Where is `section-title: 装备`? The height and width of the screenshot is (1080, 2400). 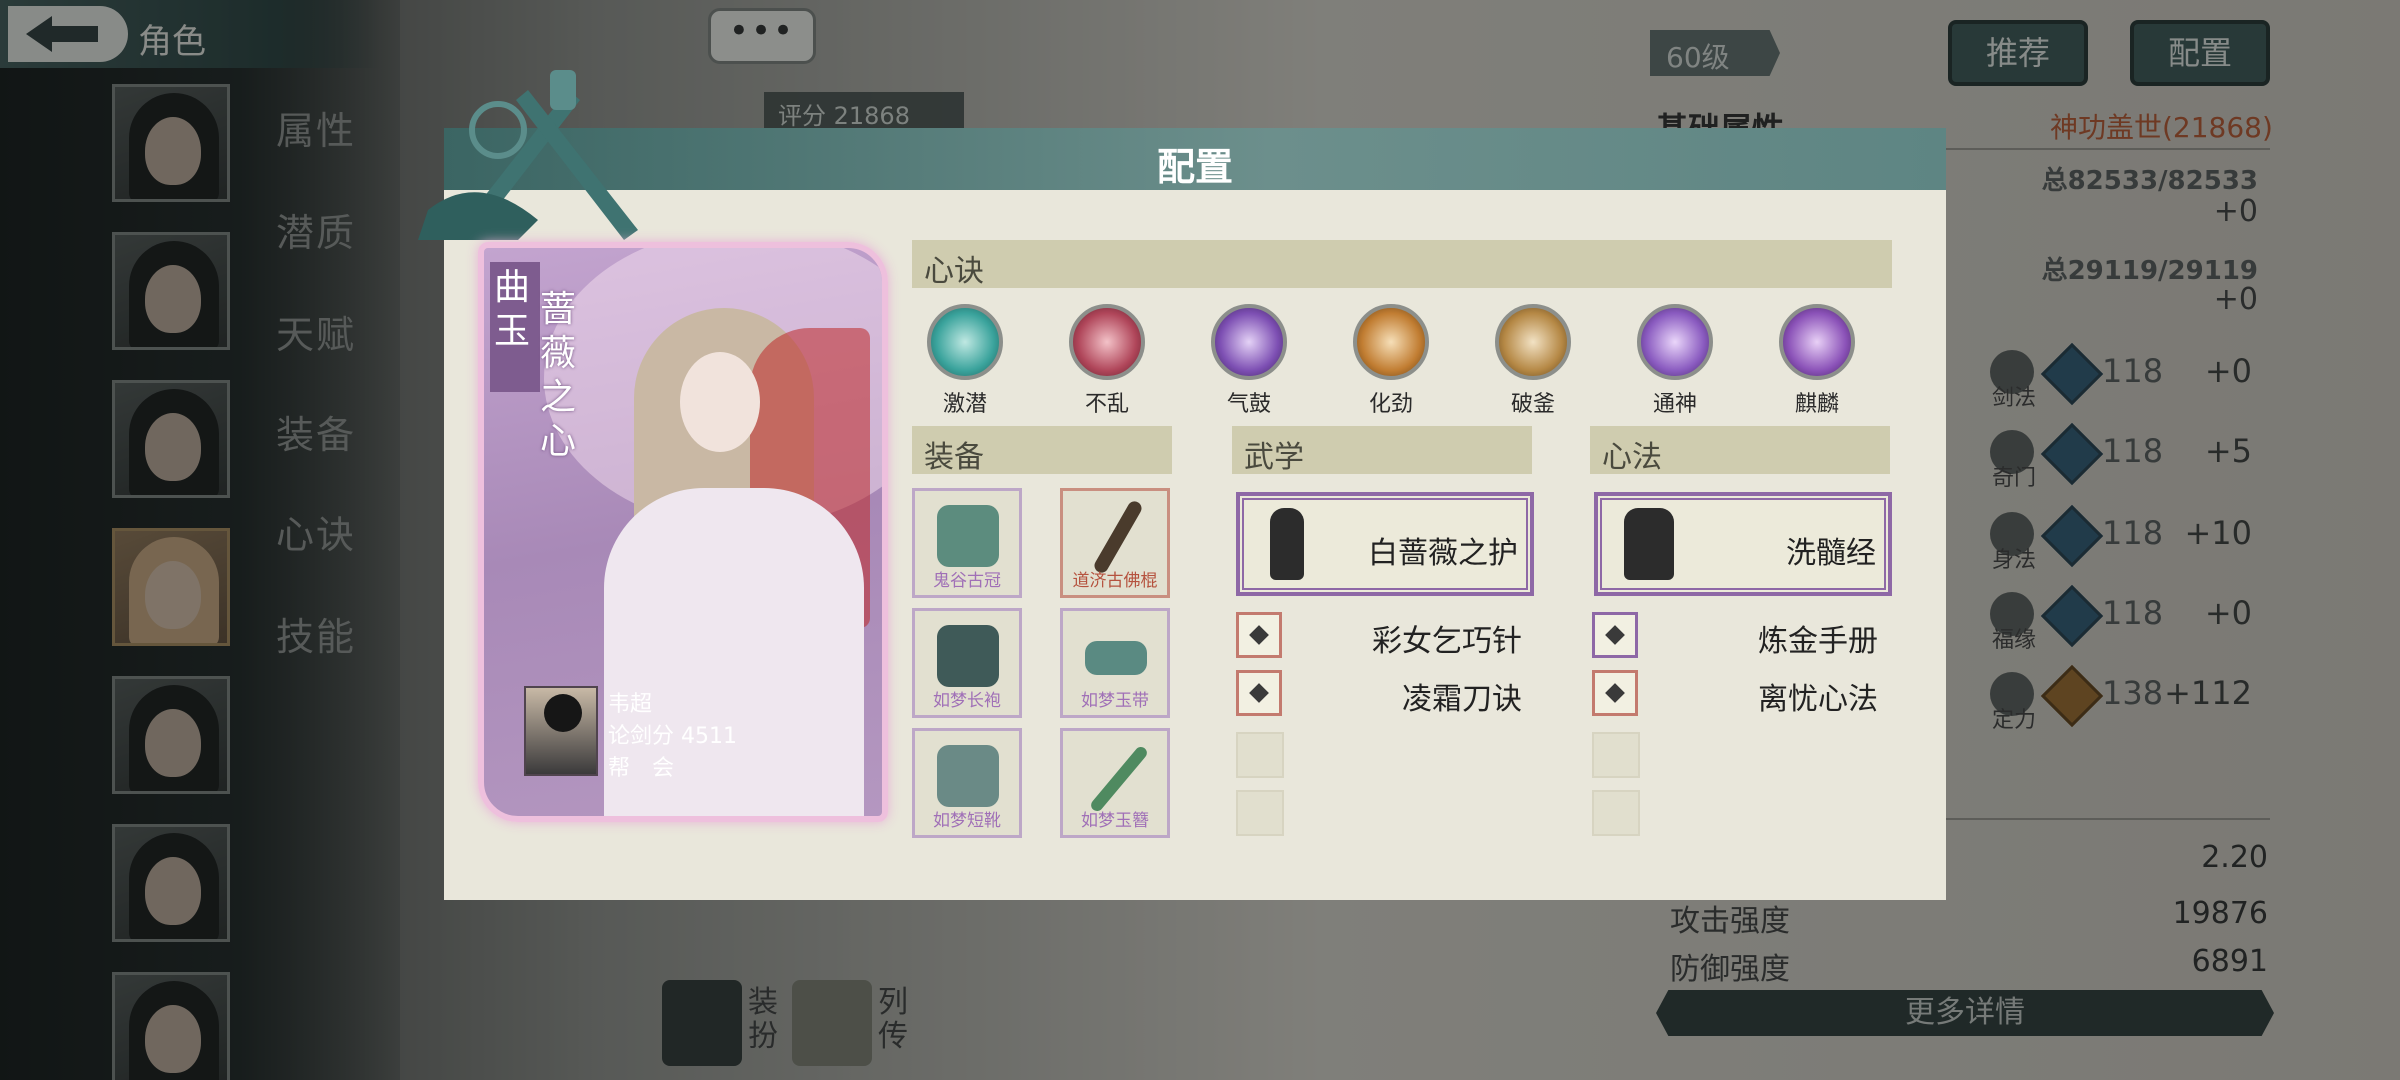
section-title: 装备 is located at coordinates (954, 457).